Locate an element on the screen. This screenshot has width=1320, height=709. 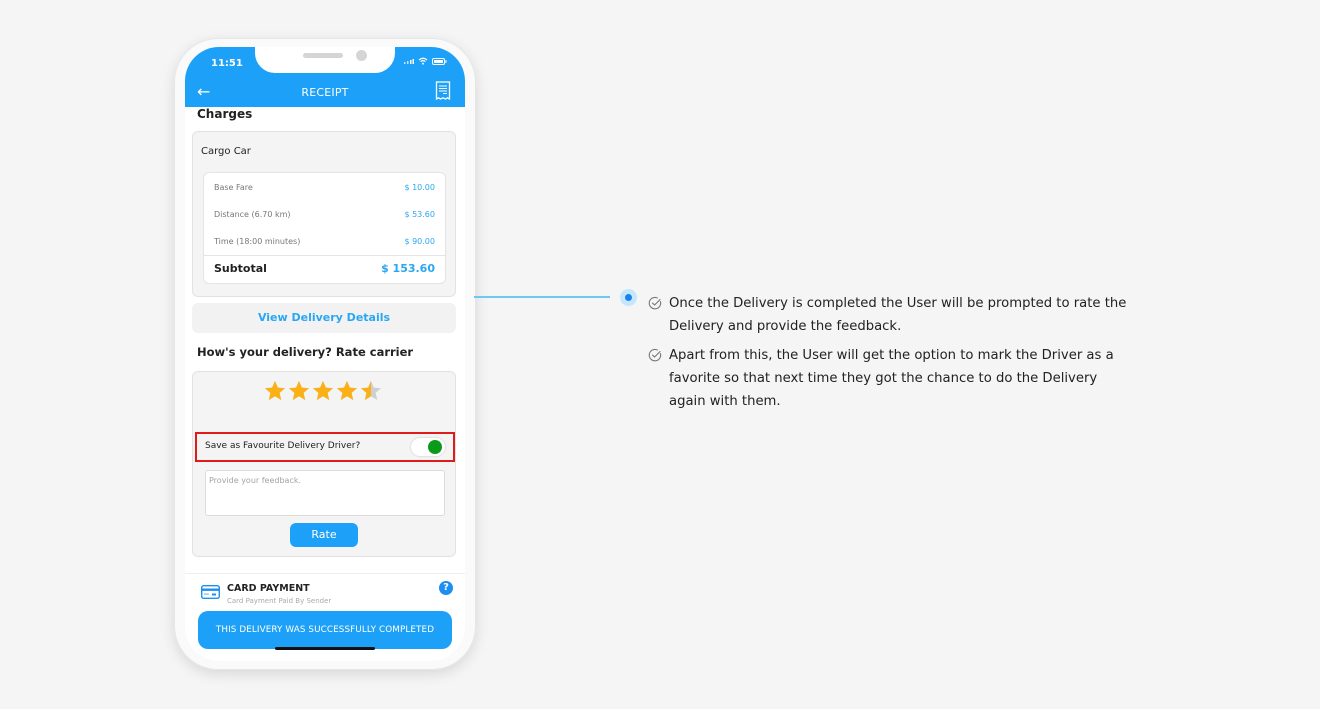
help-icon: ? is located at coordinates (446, 588).